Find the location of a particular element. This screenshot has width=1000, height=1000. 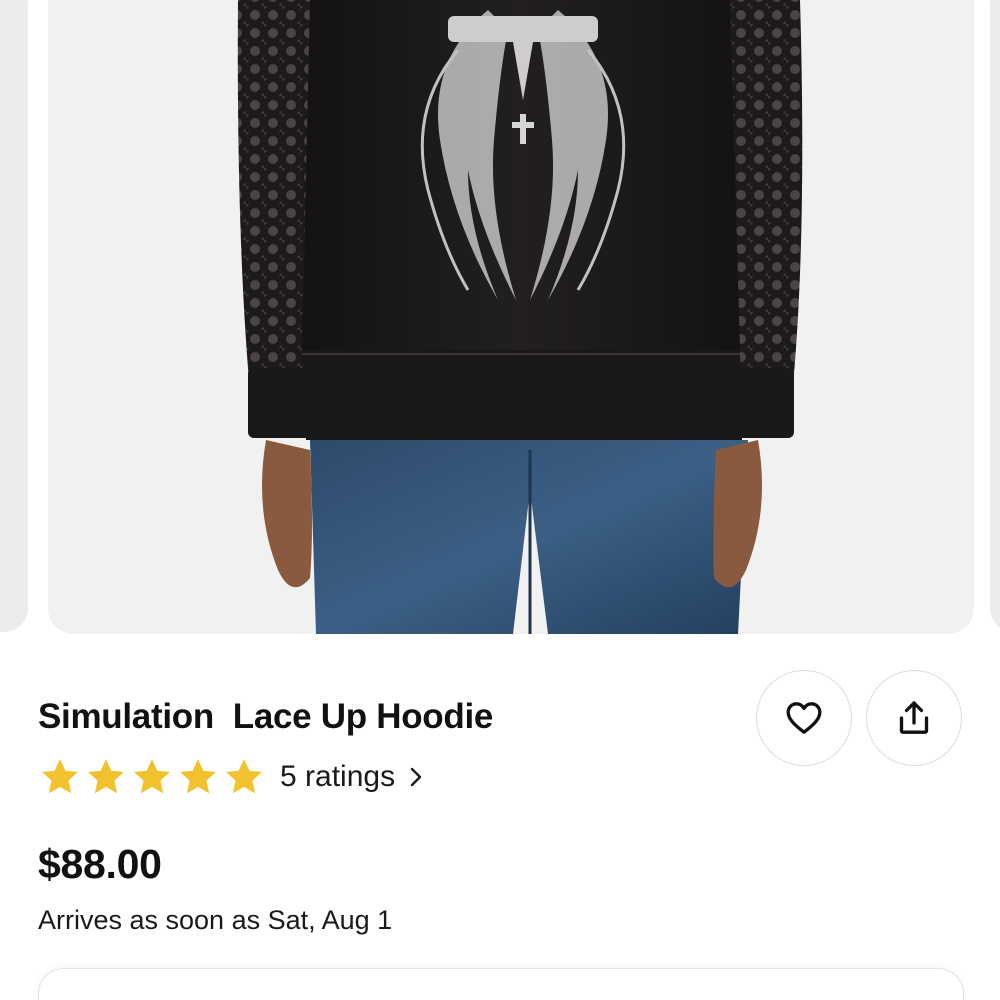

favorite-button is located at coordinates (804, 718).